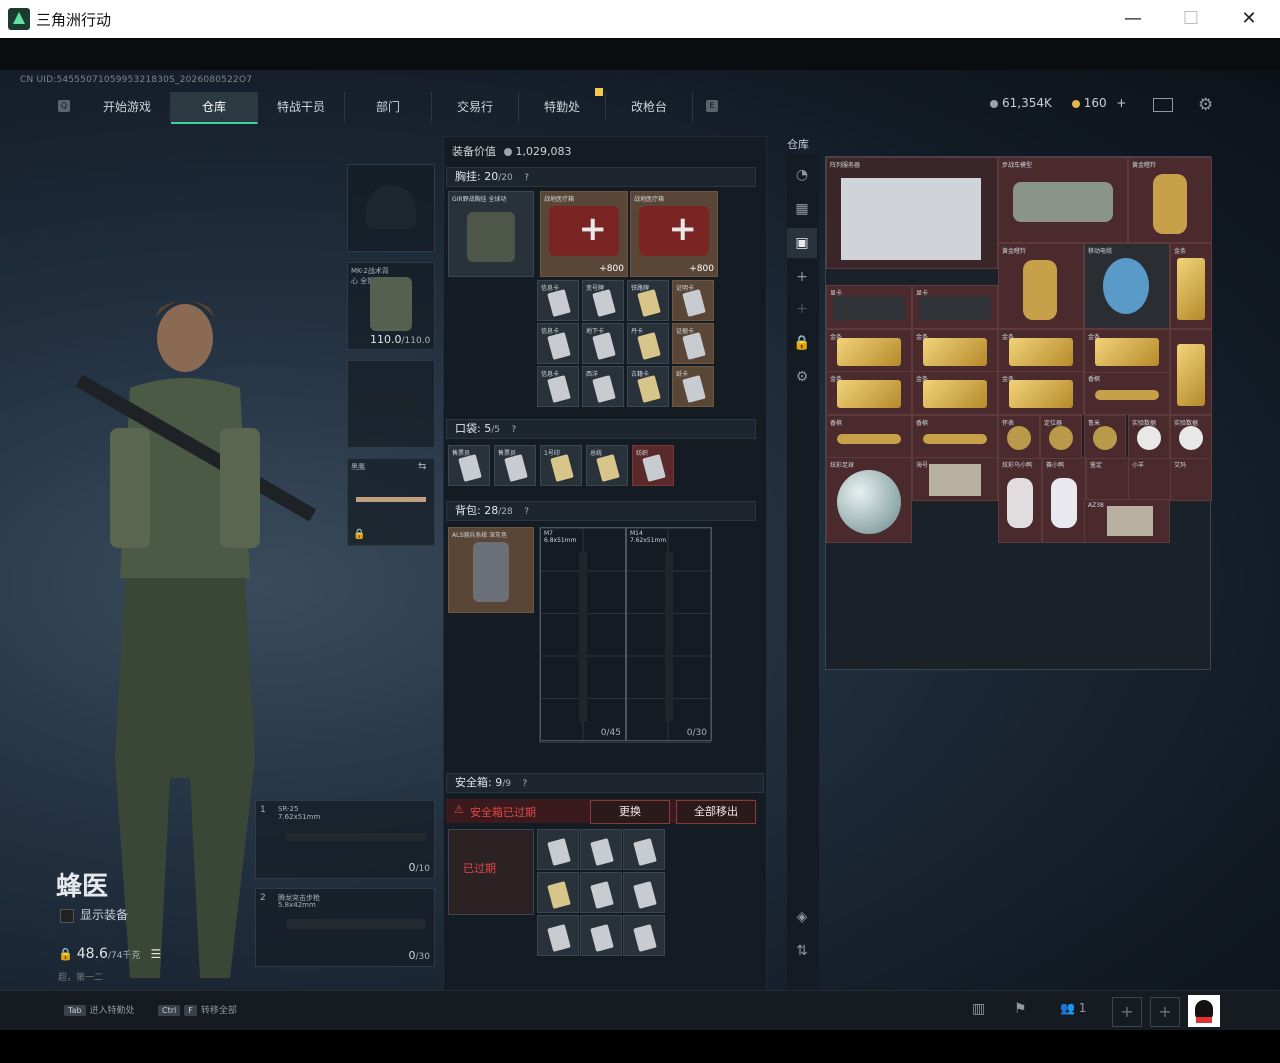 Image resolution: width=1280 pixels, height=1063 pixels. Describe the element at coordinates (955, 479) in the screenshot. I see `stash-item-map: 海号` at that location.